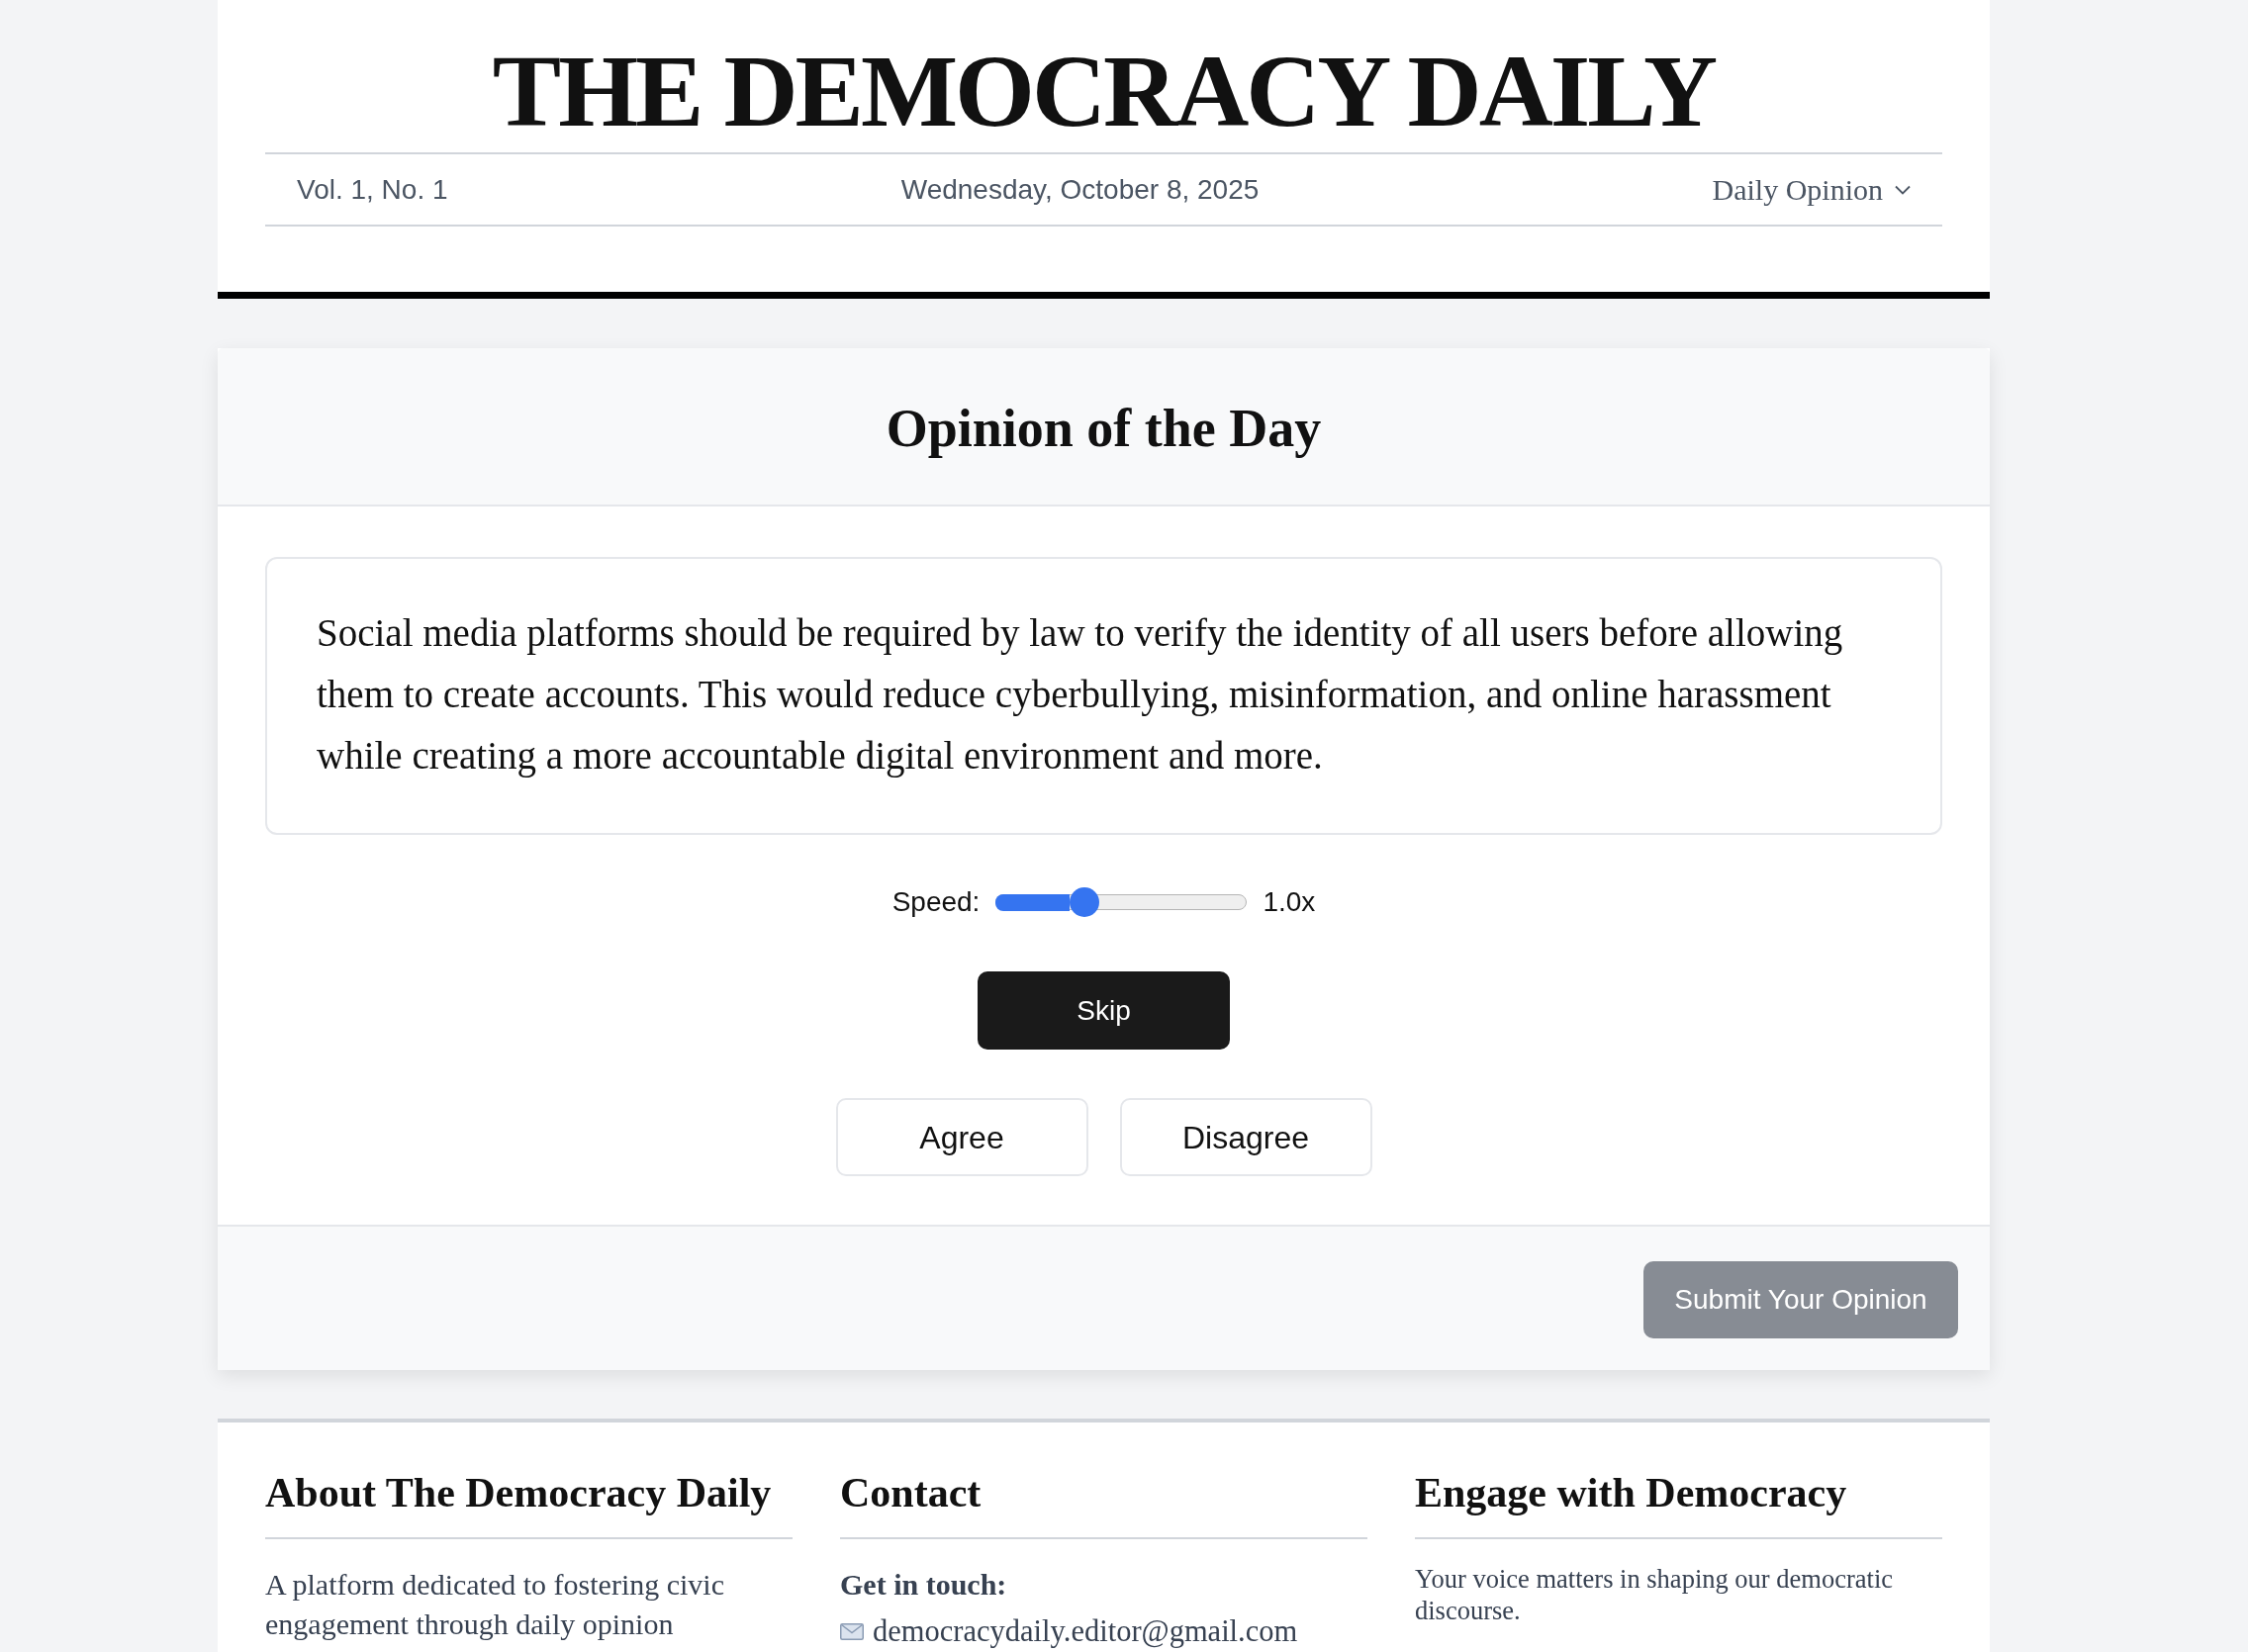 The image size is (2248, 1652). I want to click on newspaper-title: THE DEMOCRACY DAILY, so click(1104, 87).